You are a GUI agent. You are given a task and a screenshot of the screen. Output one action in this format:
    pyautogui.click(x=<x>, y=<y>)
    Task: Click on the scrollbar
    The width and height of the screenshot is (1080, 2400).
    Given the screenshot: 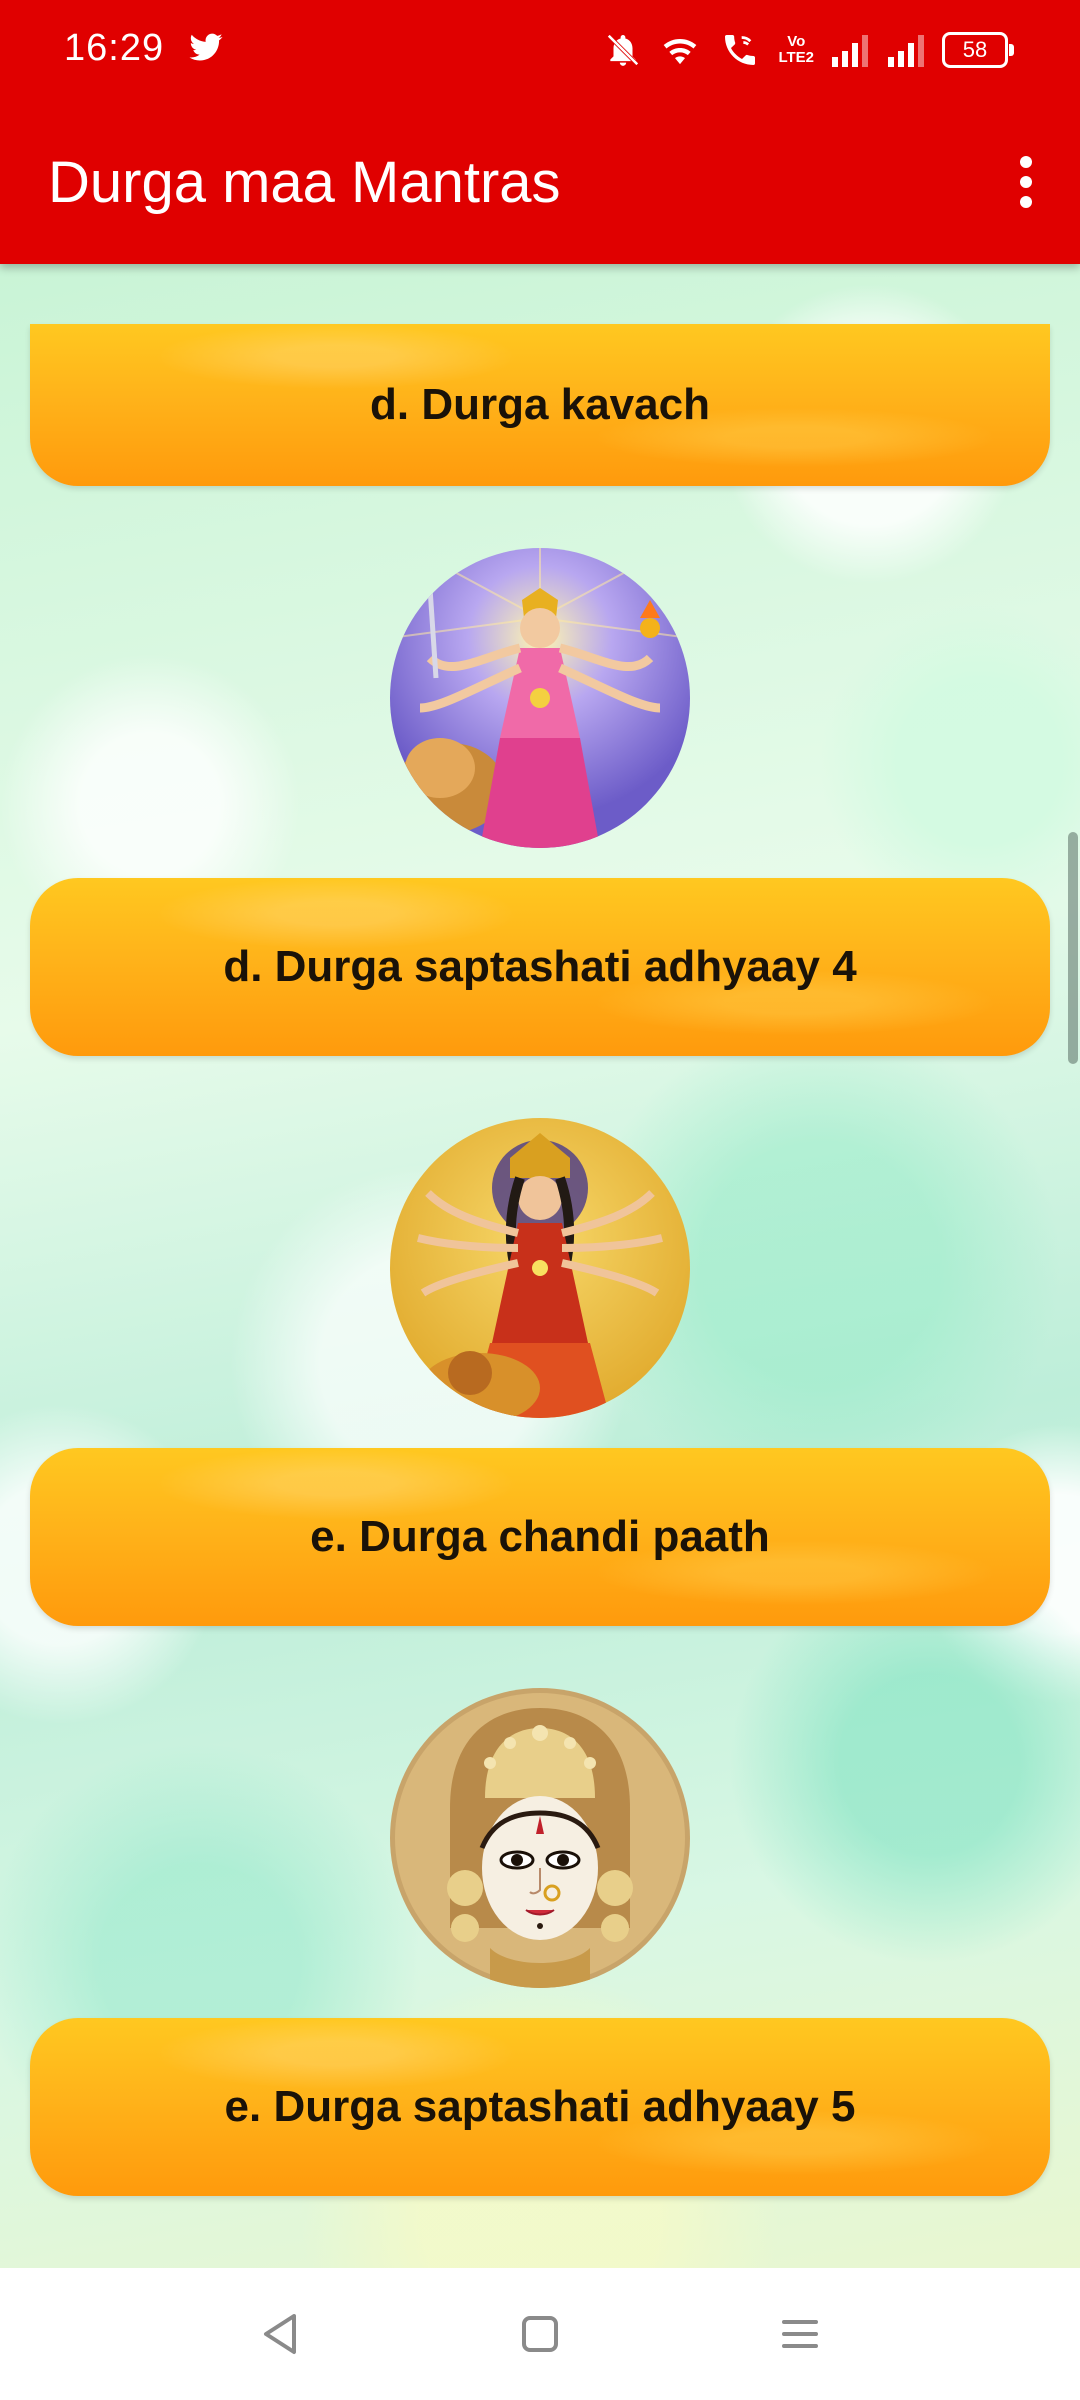 What is the action you would take?
    pyautogui.click(x=1073, y=948)
    